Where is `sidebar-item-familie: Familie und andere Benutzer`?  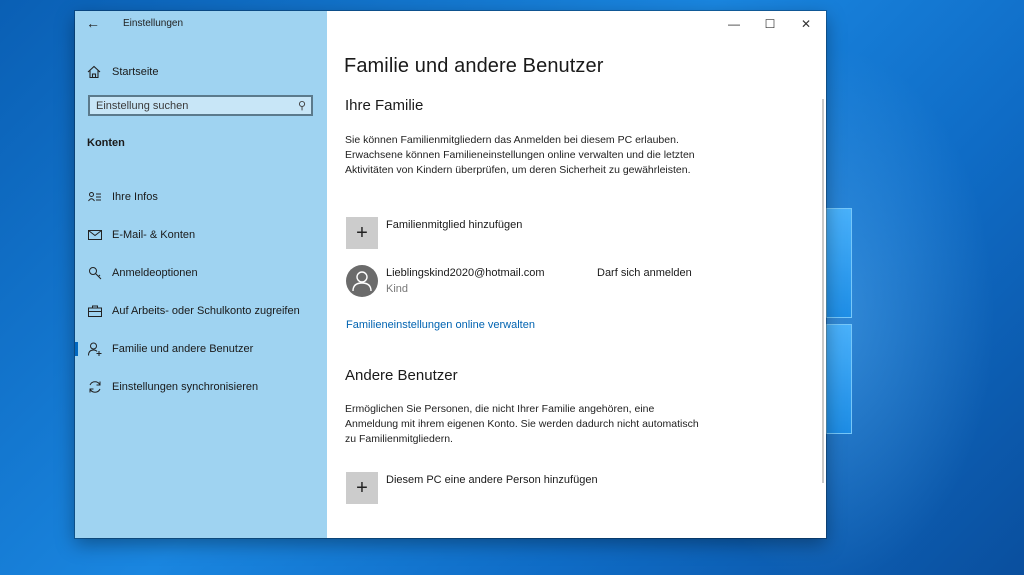
sidebar-item-familie: Familie und andere Benutzer is located at coordinates (201, 349).